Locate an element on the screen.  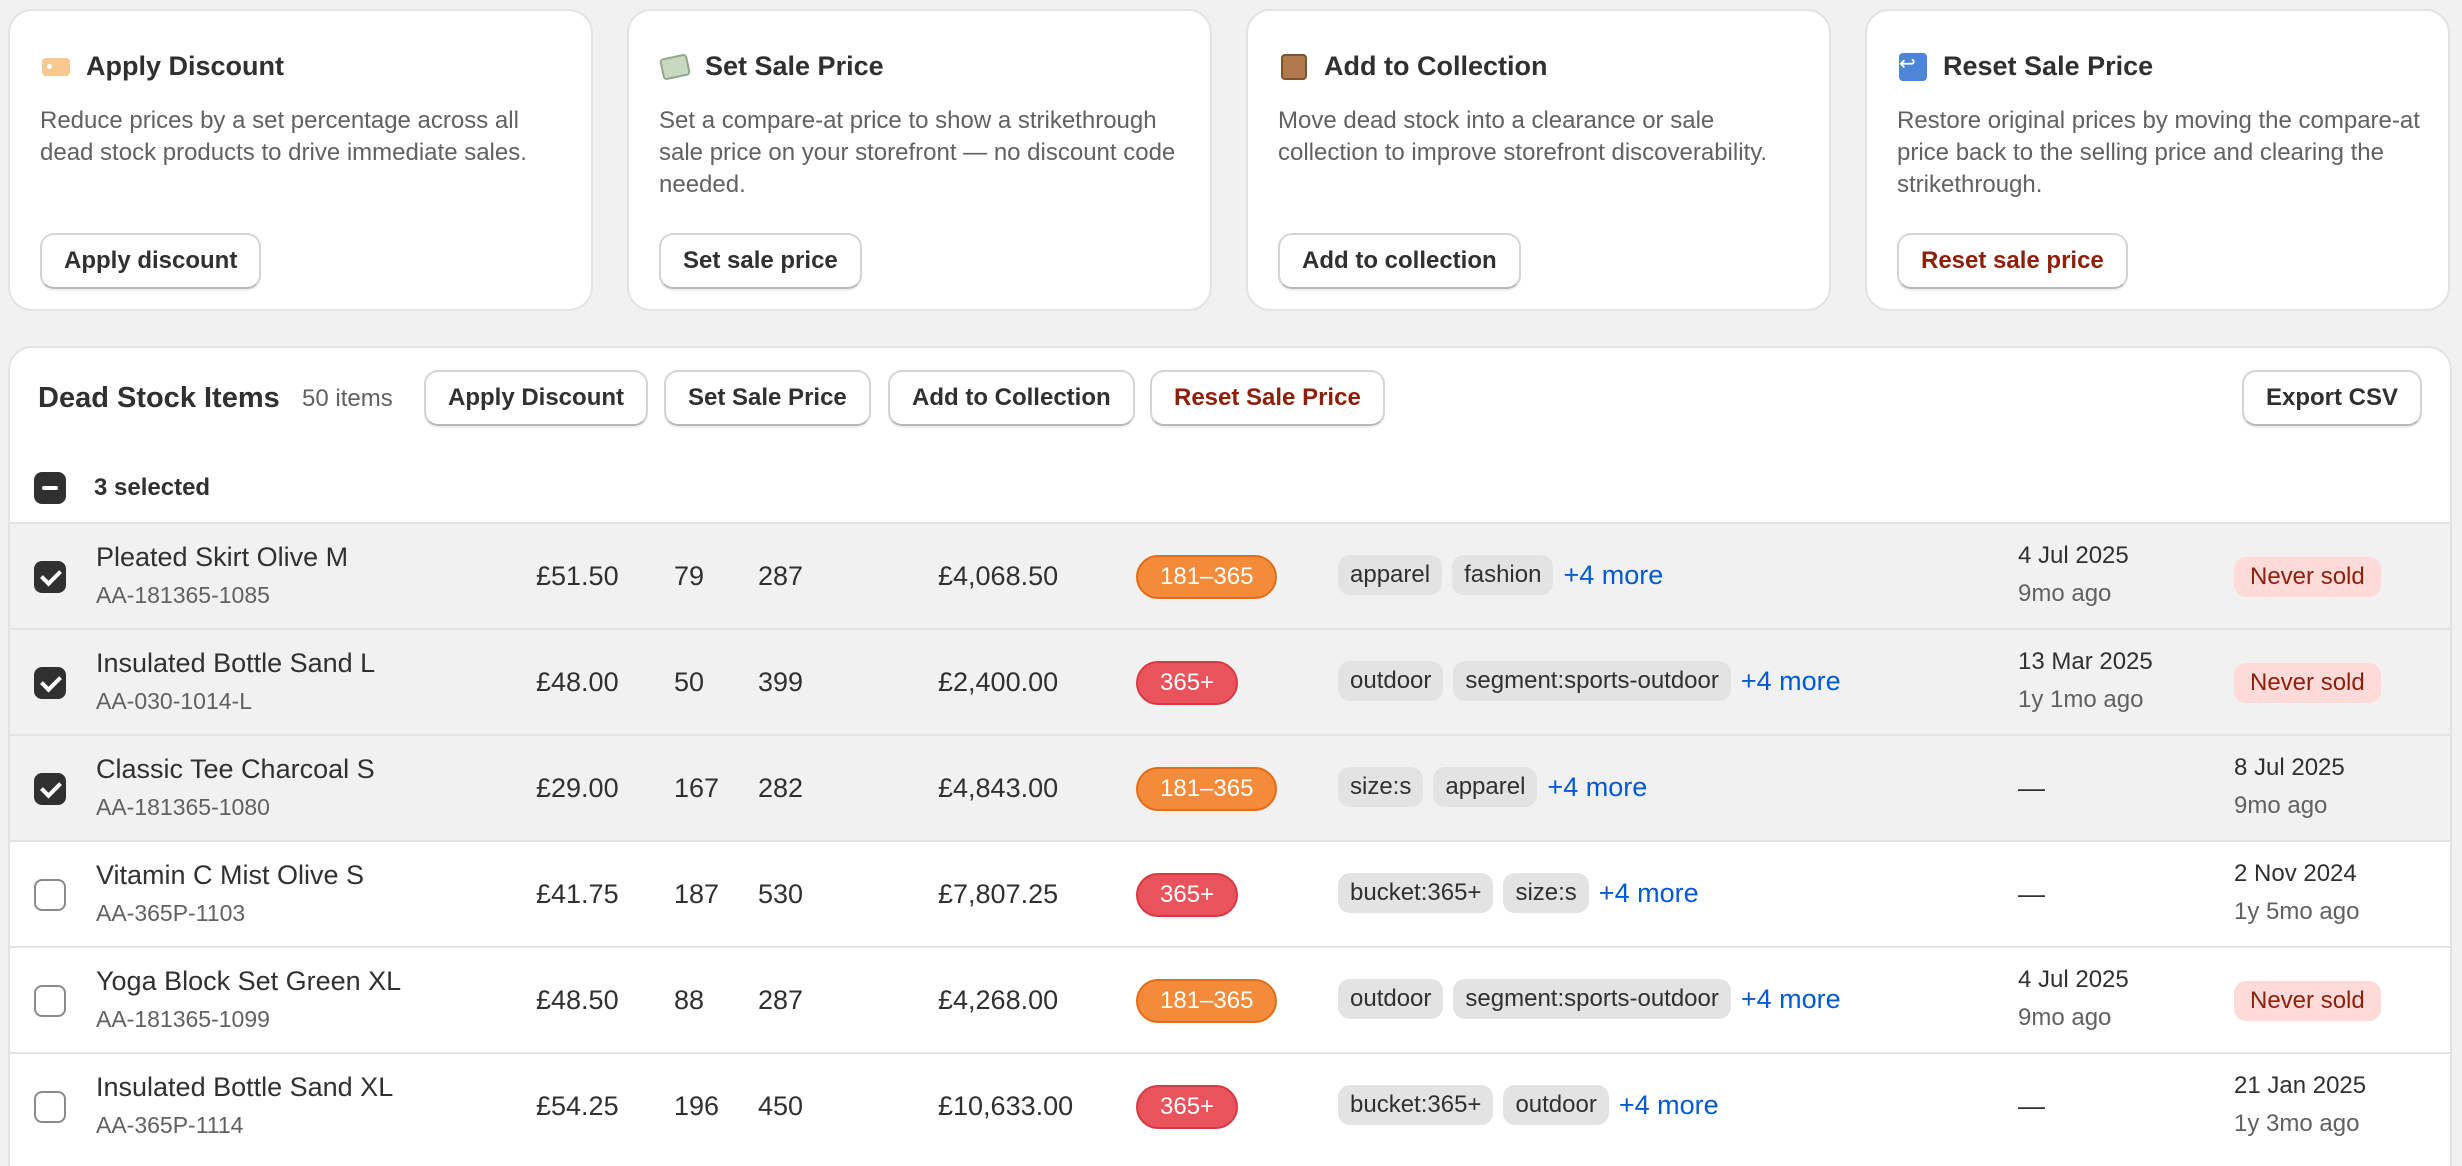
price-cell: £48.00 is located at coordinates (577, 682).